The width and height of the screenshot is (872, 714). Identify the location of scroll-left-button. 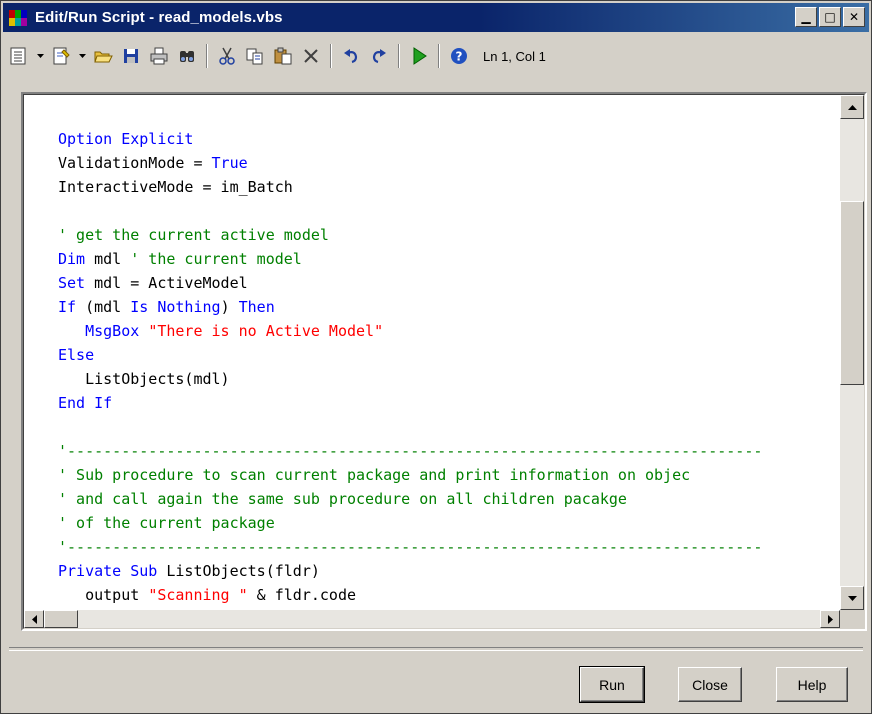
(34, 619).